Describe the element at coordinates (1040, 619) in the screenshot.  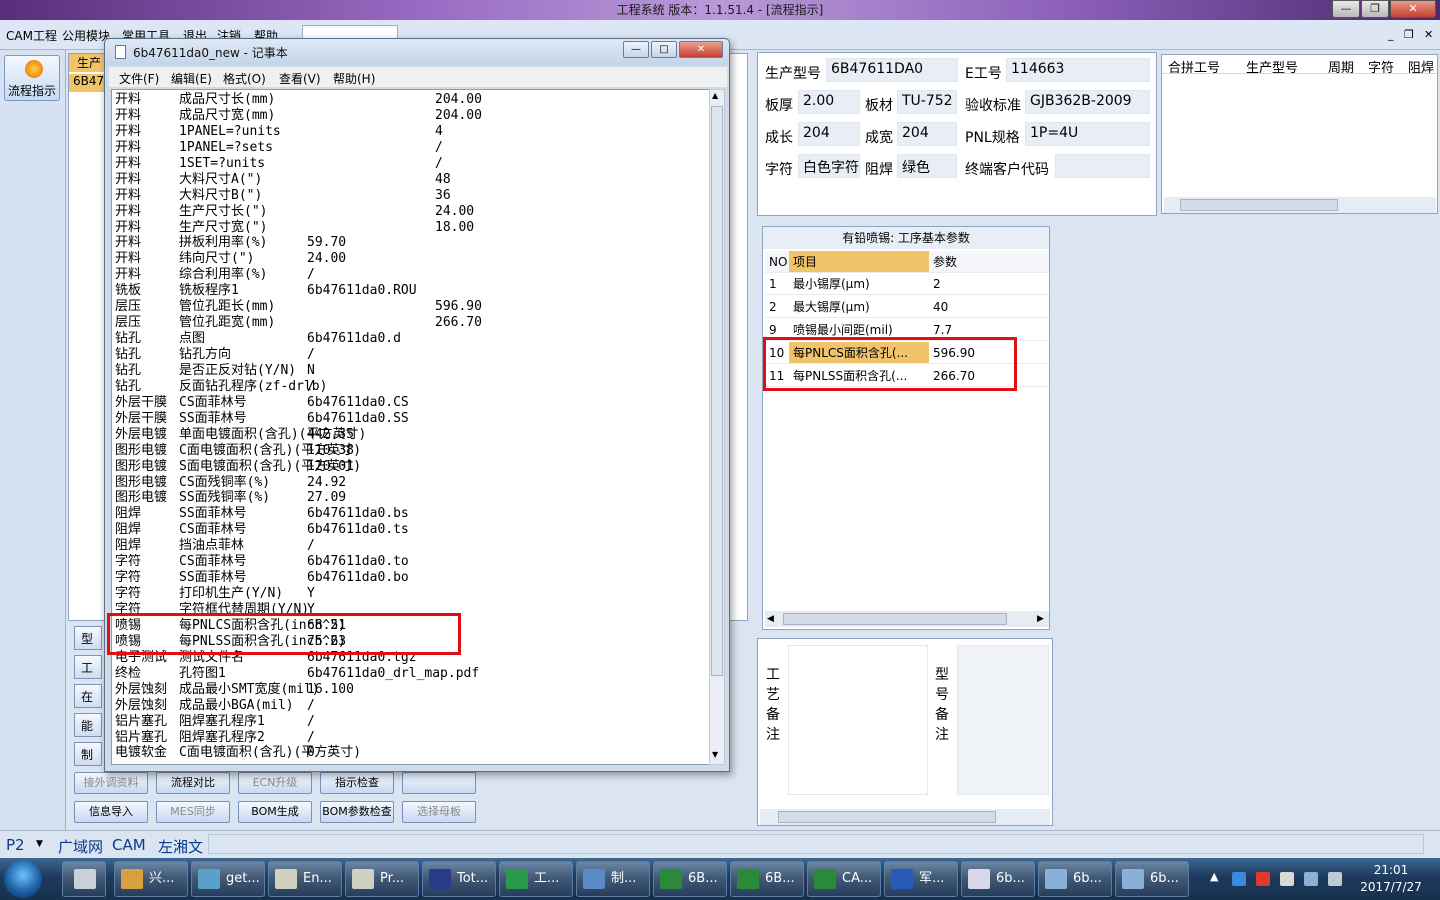
I see `scroll-right-icon: ▶` at that location.